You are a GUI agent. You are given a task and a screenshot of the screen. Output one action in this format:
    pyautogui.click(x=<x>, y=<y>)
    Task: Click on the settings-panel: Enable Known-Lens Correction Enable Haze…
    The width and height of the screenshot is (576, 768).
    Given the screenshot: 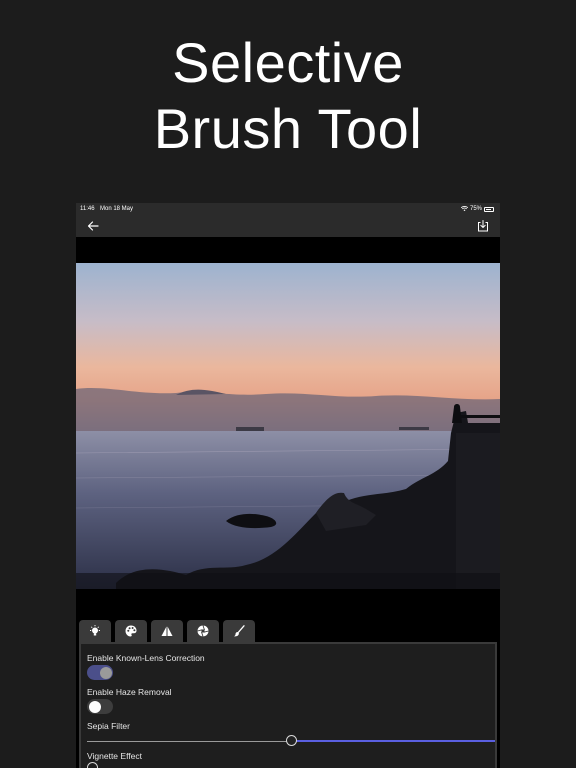 What is the action you would take?
    pyautogui.click(x=288, y=705)
    